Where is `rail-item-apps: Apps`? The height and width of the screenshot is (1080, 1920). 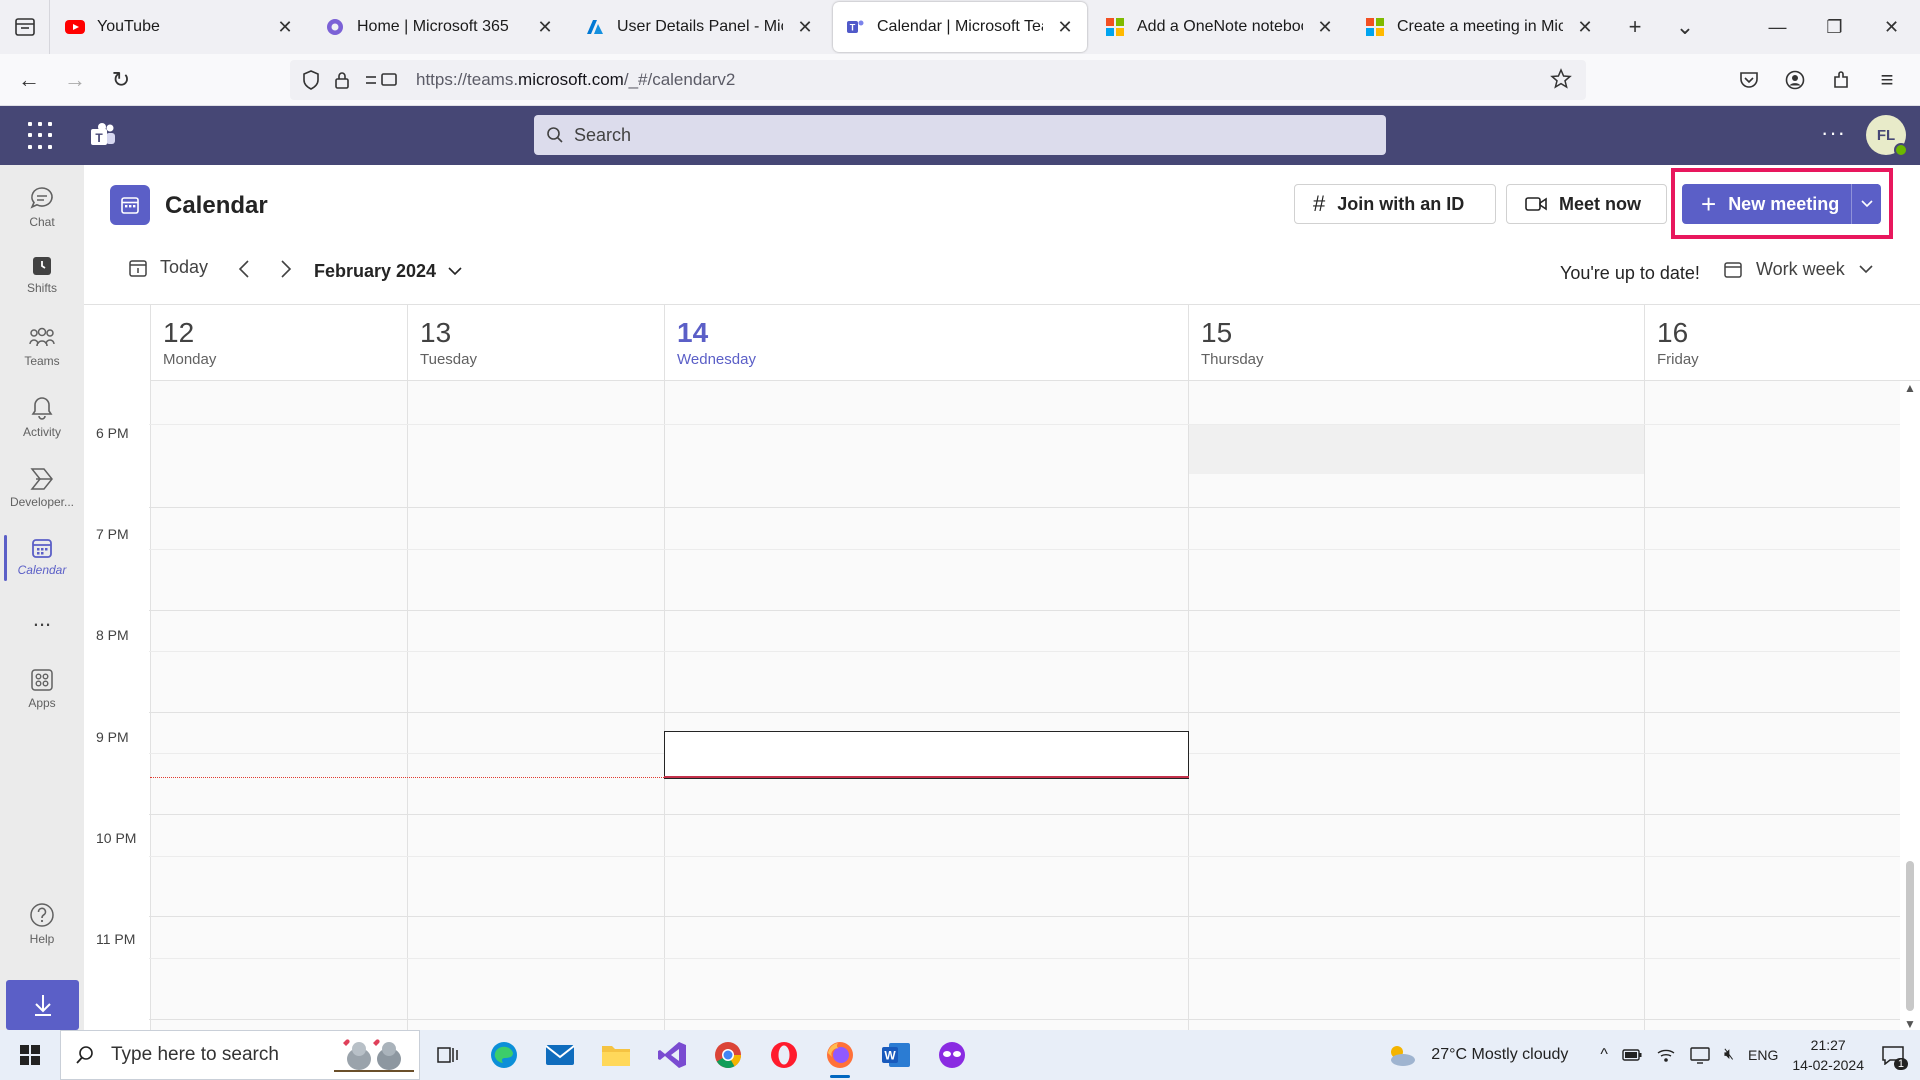 rail-item-apps: Apps is located at coordinates (42, 689).